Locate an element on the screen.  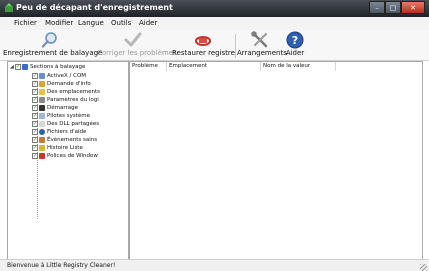
settings-button: Arrangements is located at coordinates (262, 45).